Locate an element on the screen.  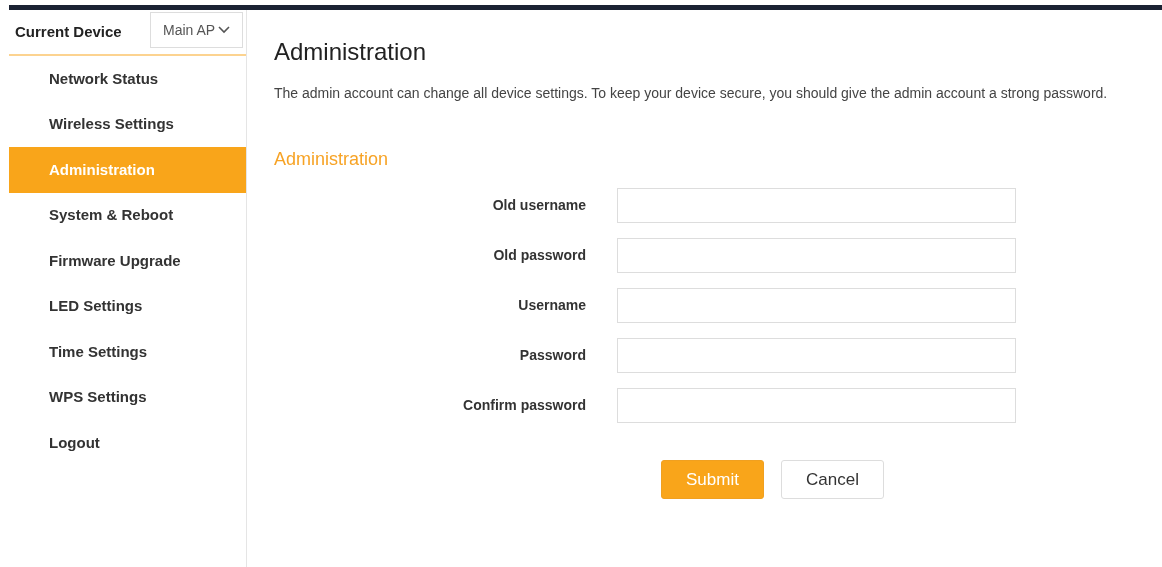
device-select: Main AP is located at coordinates (196, 30).